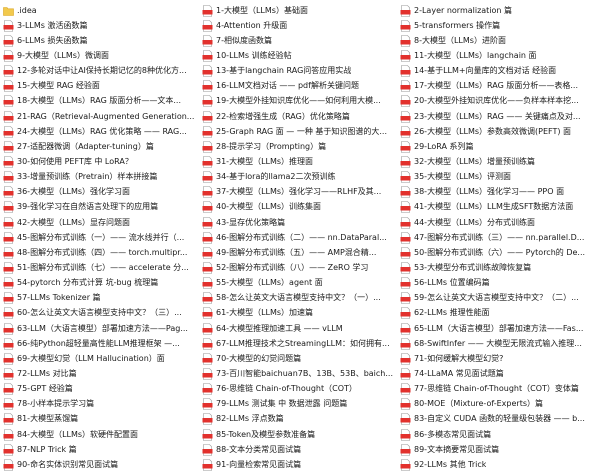 The image size is (600, 475). Describe the element at coordinates (251, 222) in the screenshot. I see `file-name: 43-显存优化策略篇` at that location.